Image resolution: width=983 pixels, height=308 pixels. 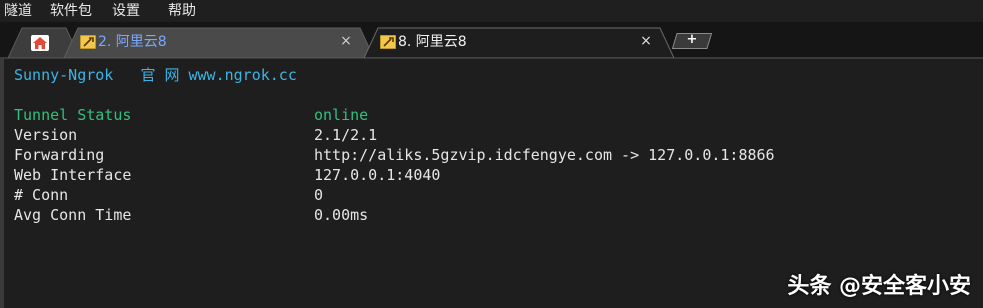 I want to click on tunnel-status-label: Tunnel Status, so click(x=73, y=115).